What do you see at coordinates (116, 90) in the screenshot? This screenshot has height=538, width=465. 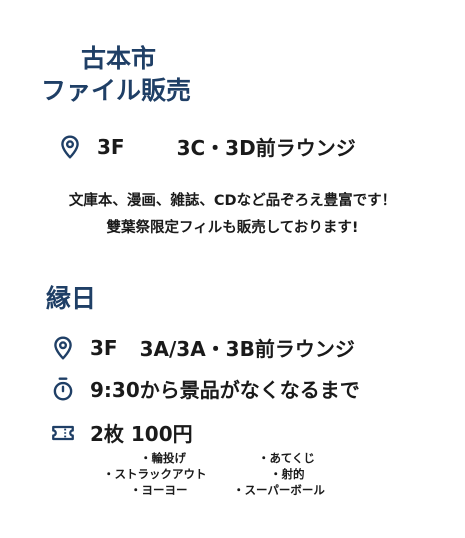 I see `section1-title-line2: ファイル販売` at bounding box center [116, 90].